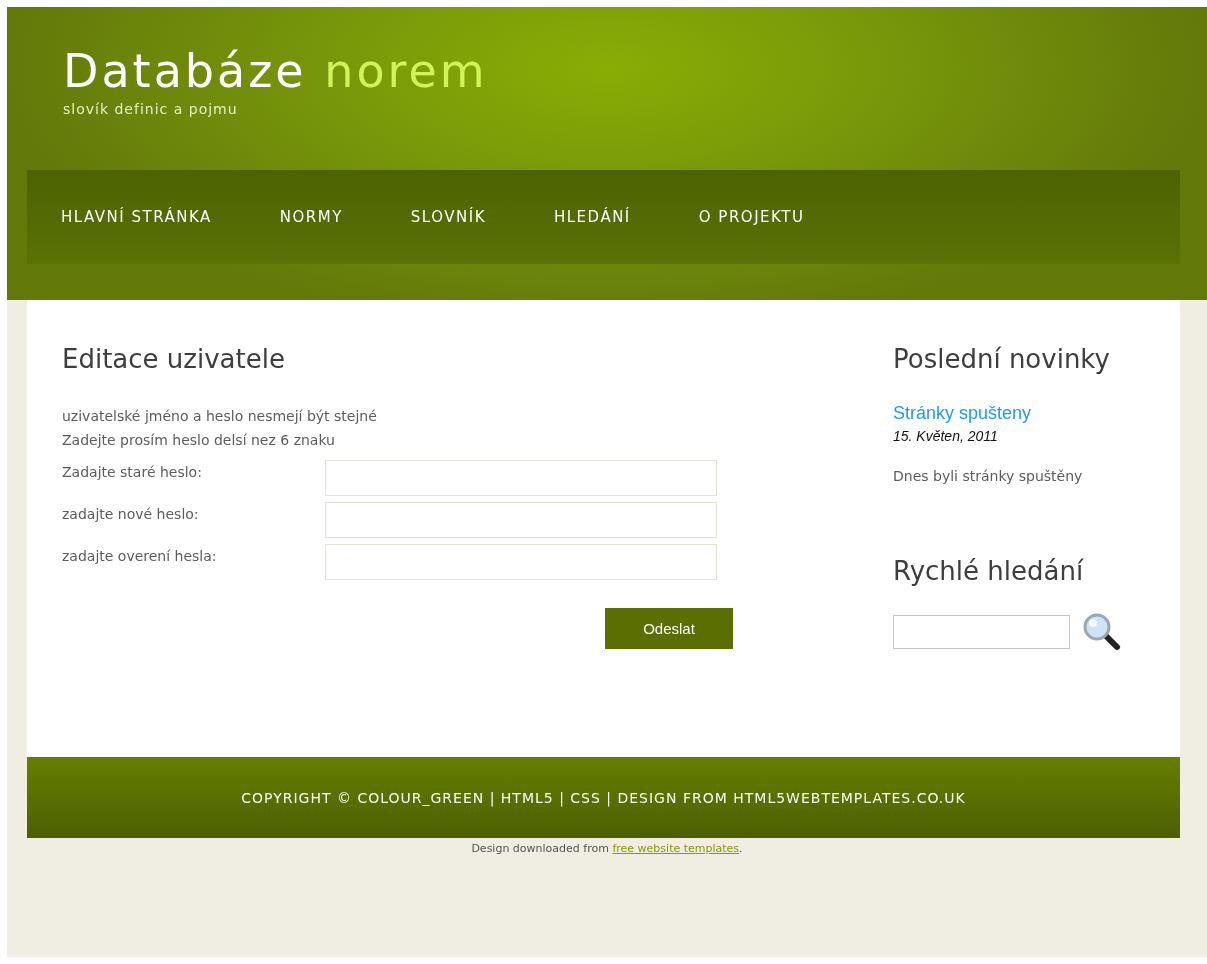 The height and width of the screenshot is (964, 1207). I want to click on news-text: Dnes byli stránky spuštěny, so click(988, 476).